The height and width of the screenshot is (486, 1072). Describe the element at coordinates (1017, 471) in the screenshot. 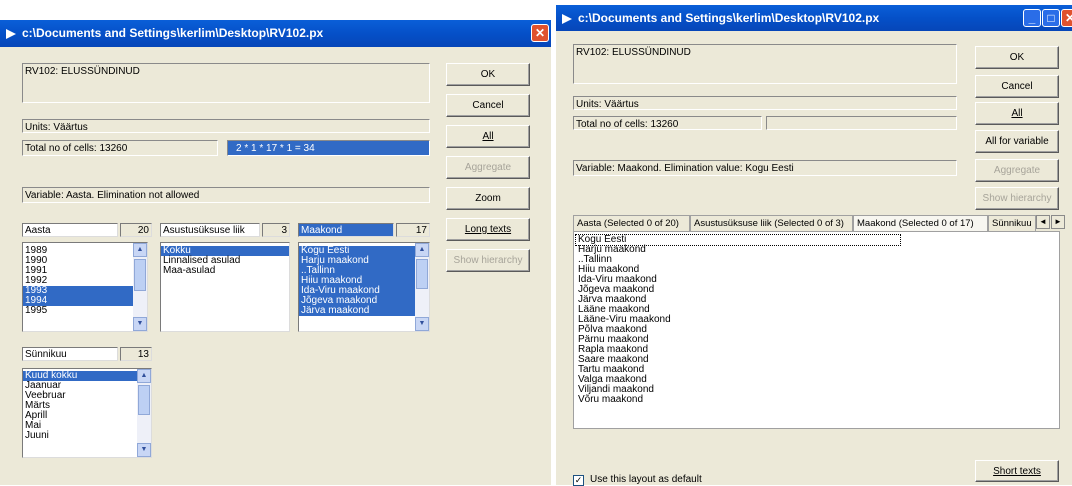

I see `short-texts-button: Short texts` at that location.